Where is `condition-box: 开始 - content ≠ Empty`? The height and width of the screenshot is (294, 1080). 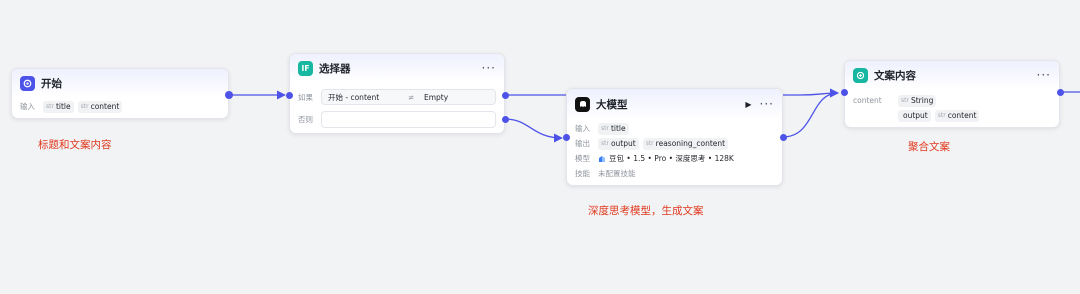 condition-box: 开始 - content ≠ Empty is located at coordinates (408, 97).